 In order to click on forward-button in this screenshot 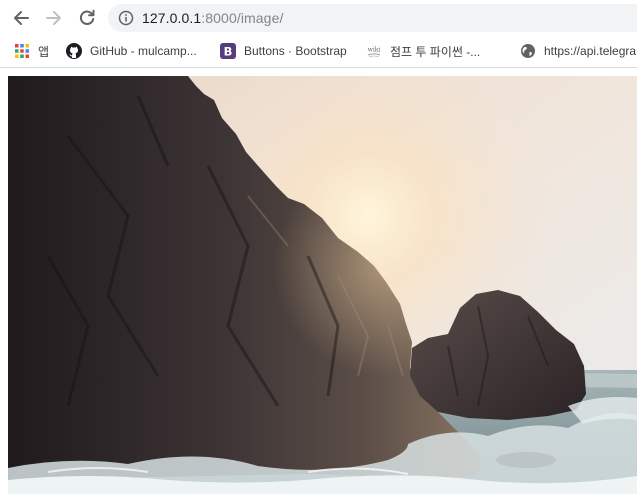, I will do `click(54, 18)`.